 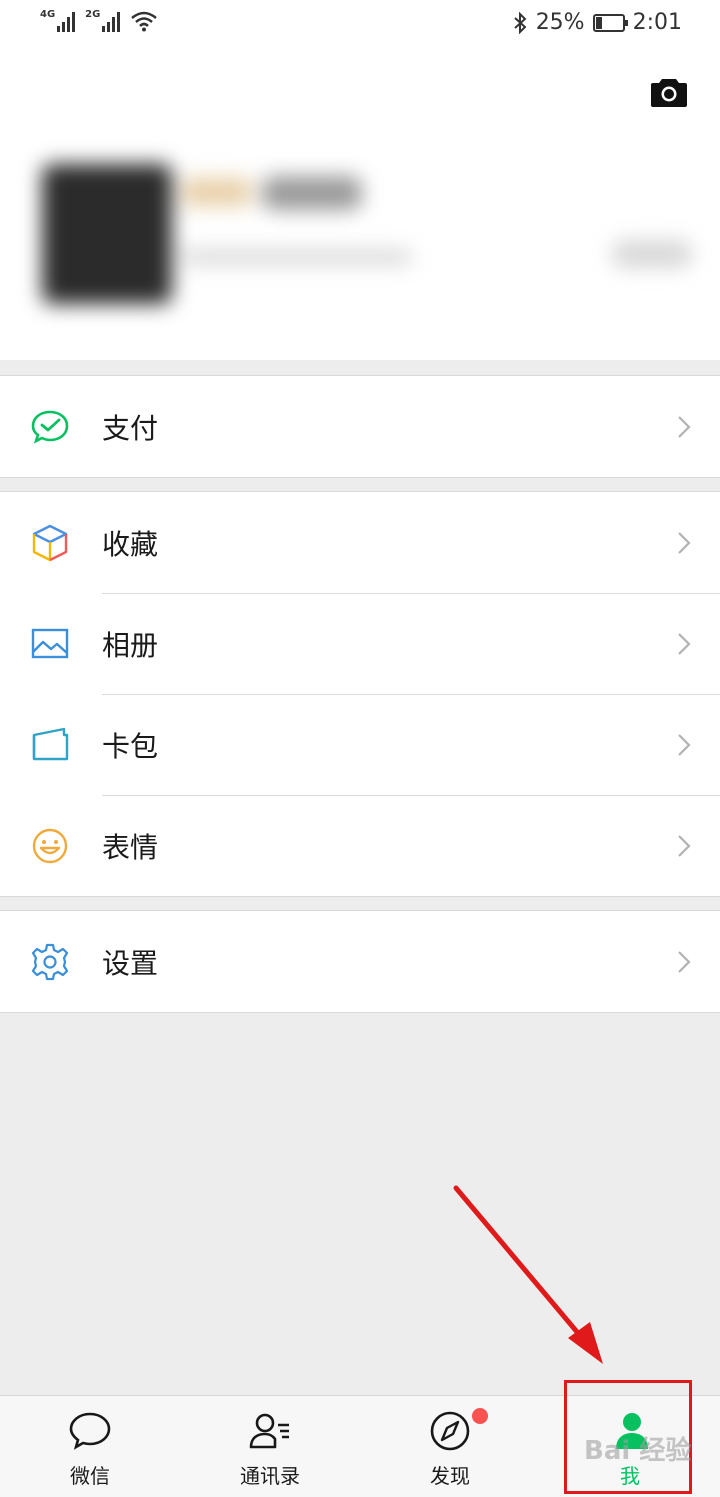 I want to click on annotation-arrow-icon, so click(x=528, y=1274).